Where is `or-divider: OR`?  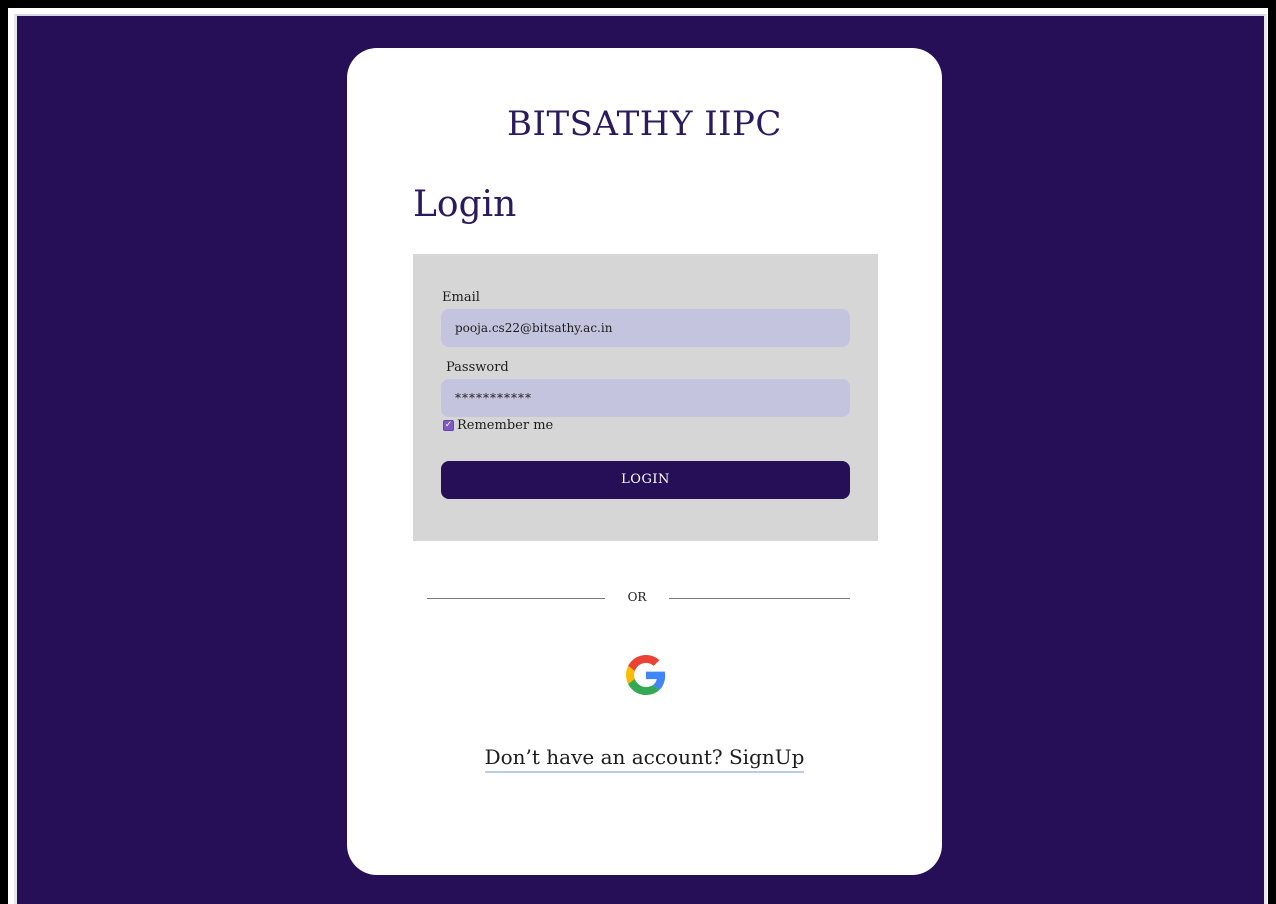 or-divider: OR is located at coordinates (638, 598).